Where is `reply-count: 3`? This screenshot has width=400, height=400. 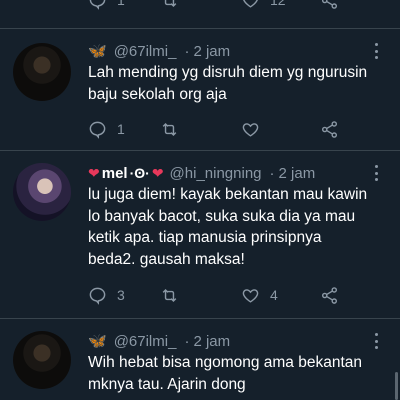 reply-count: 3 is located at coordinates (121, 295).